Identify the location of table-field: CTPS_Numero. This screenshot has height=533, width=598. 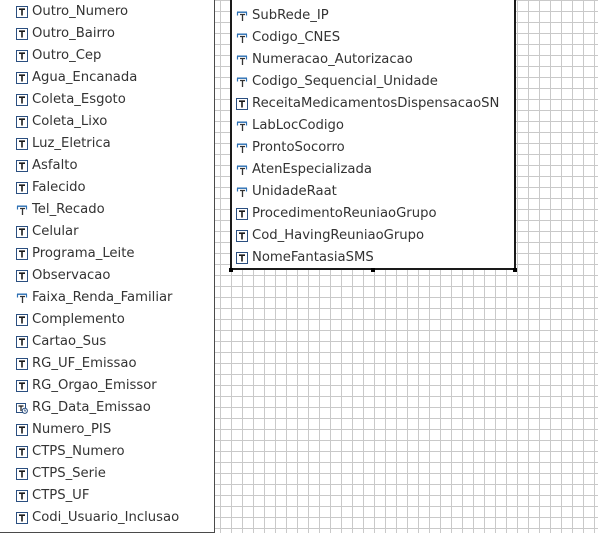
(70, 452).